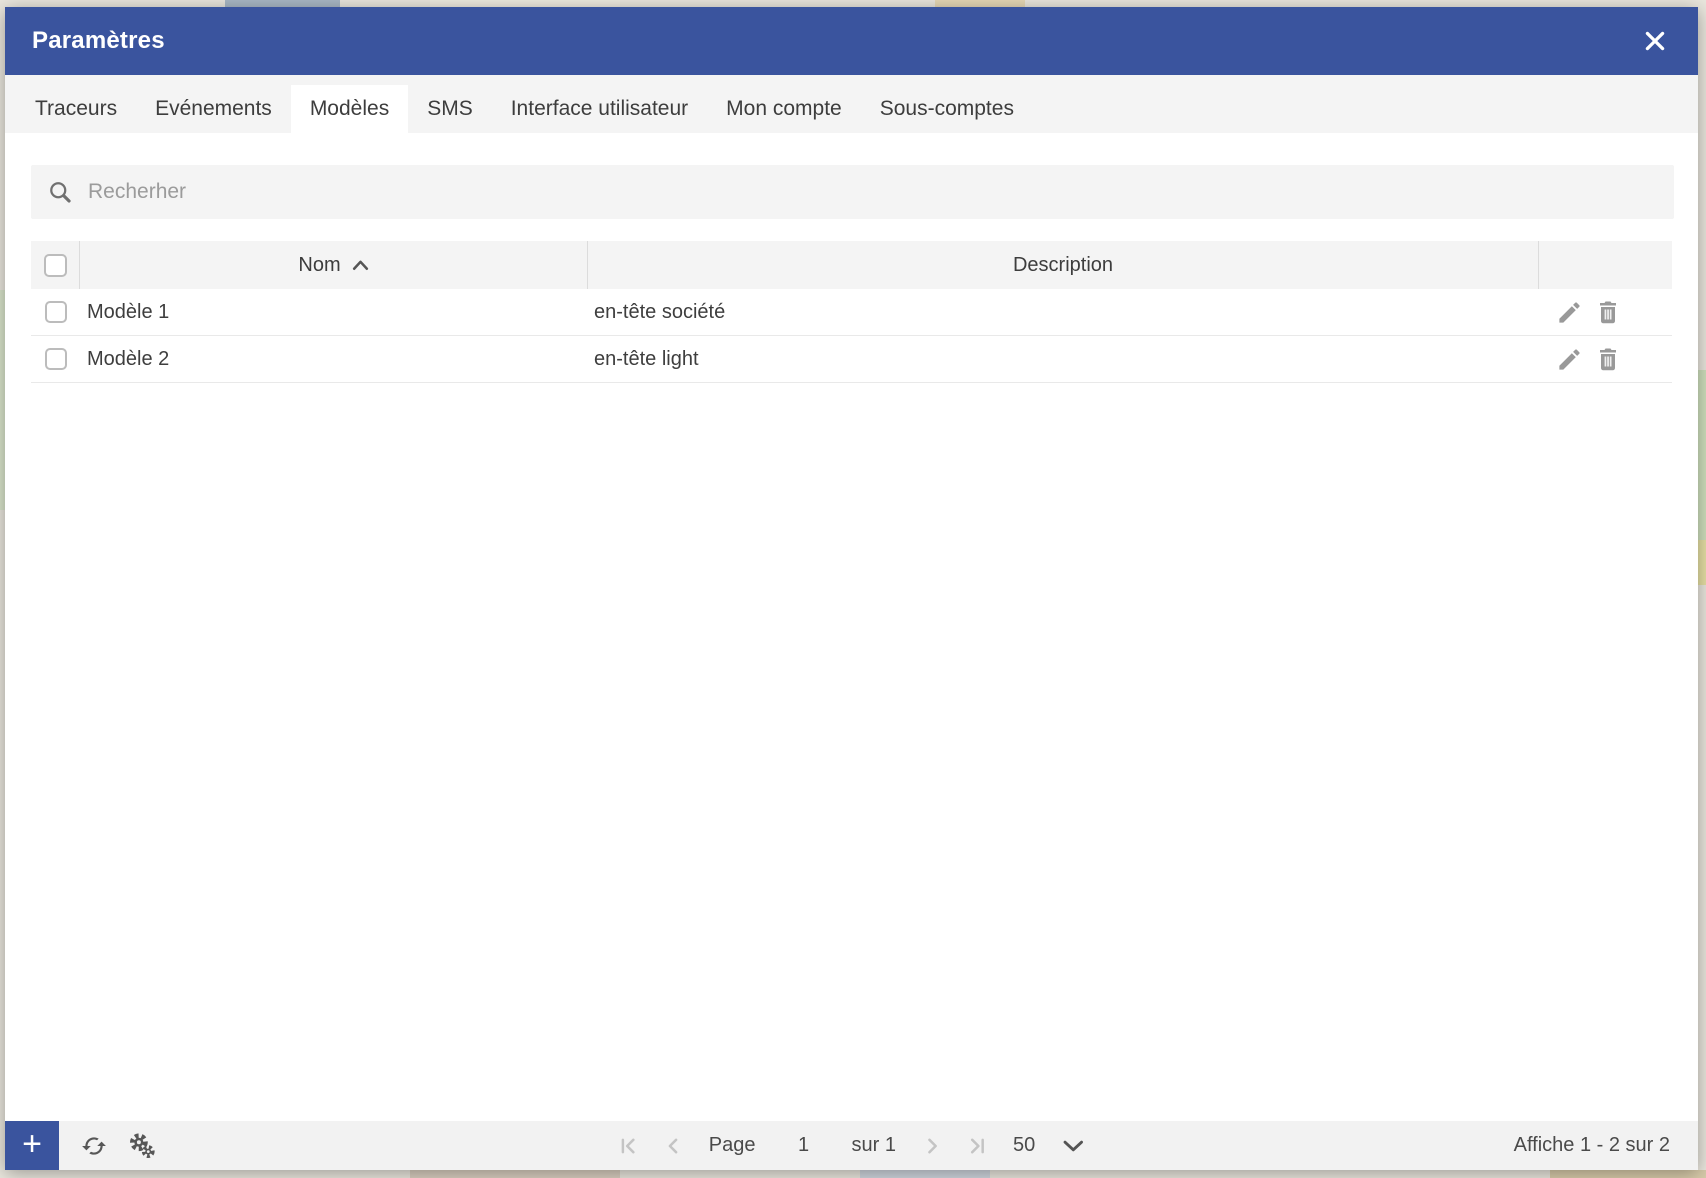 Image resolution: width=1706 pixels, height=1178 pixels. I want to click on tab-sous-comptes: Sous-comptes, so click(947, 109).